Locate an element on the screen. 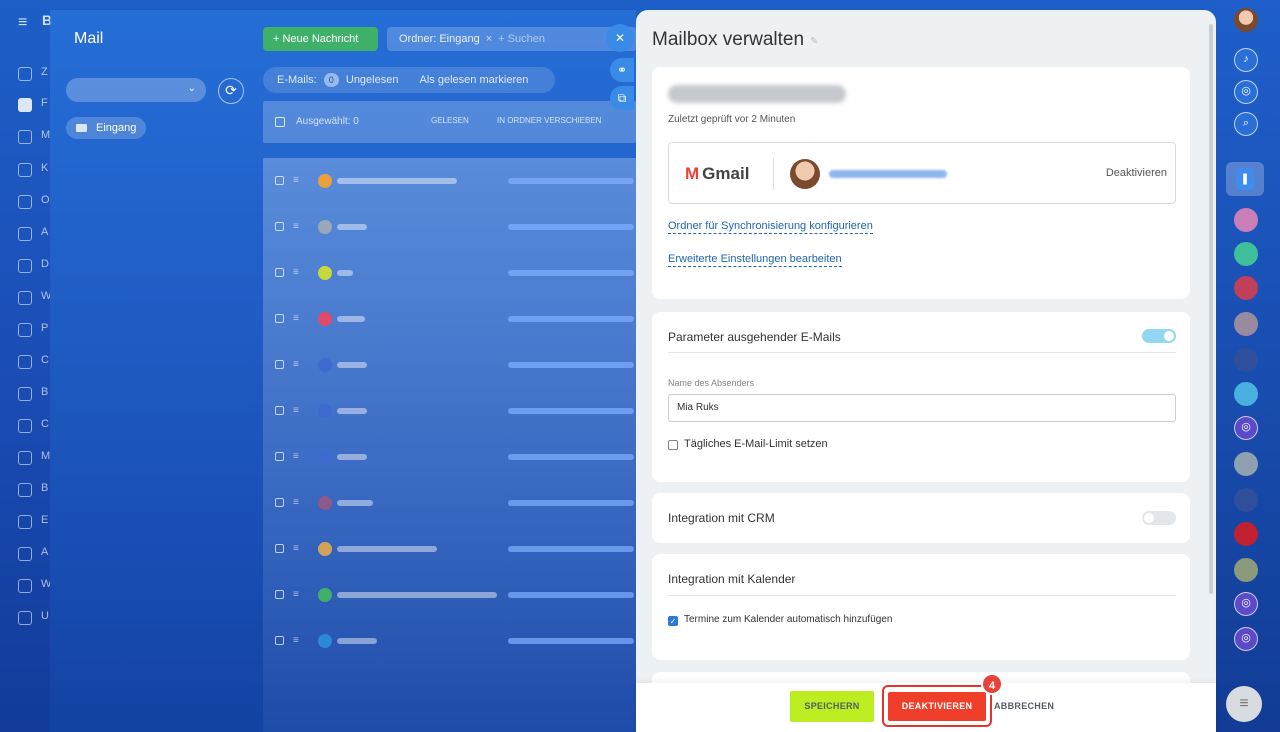  new-message-button: + Neue Nachricht is located at coordinates (320, 39).